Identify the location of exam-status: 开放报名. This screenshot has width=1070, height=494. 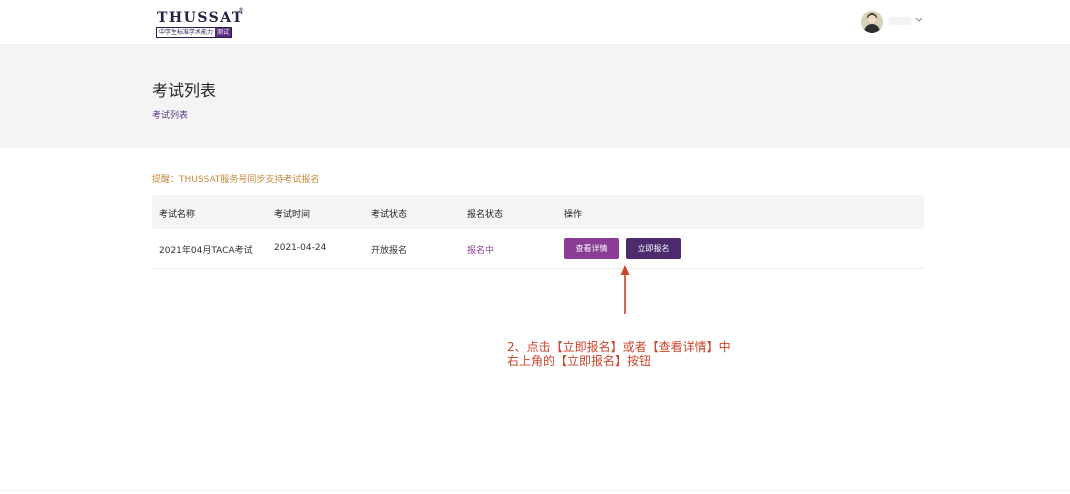
(389, 251).